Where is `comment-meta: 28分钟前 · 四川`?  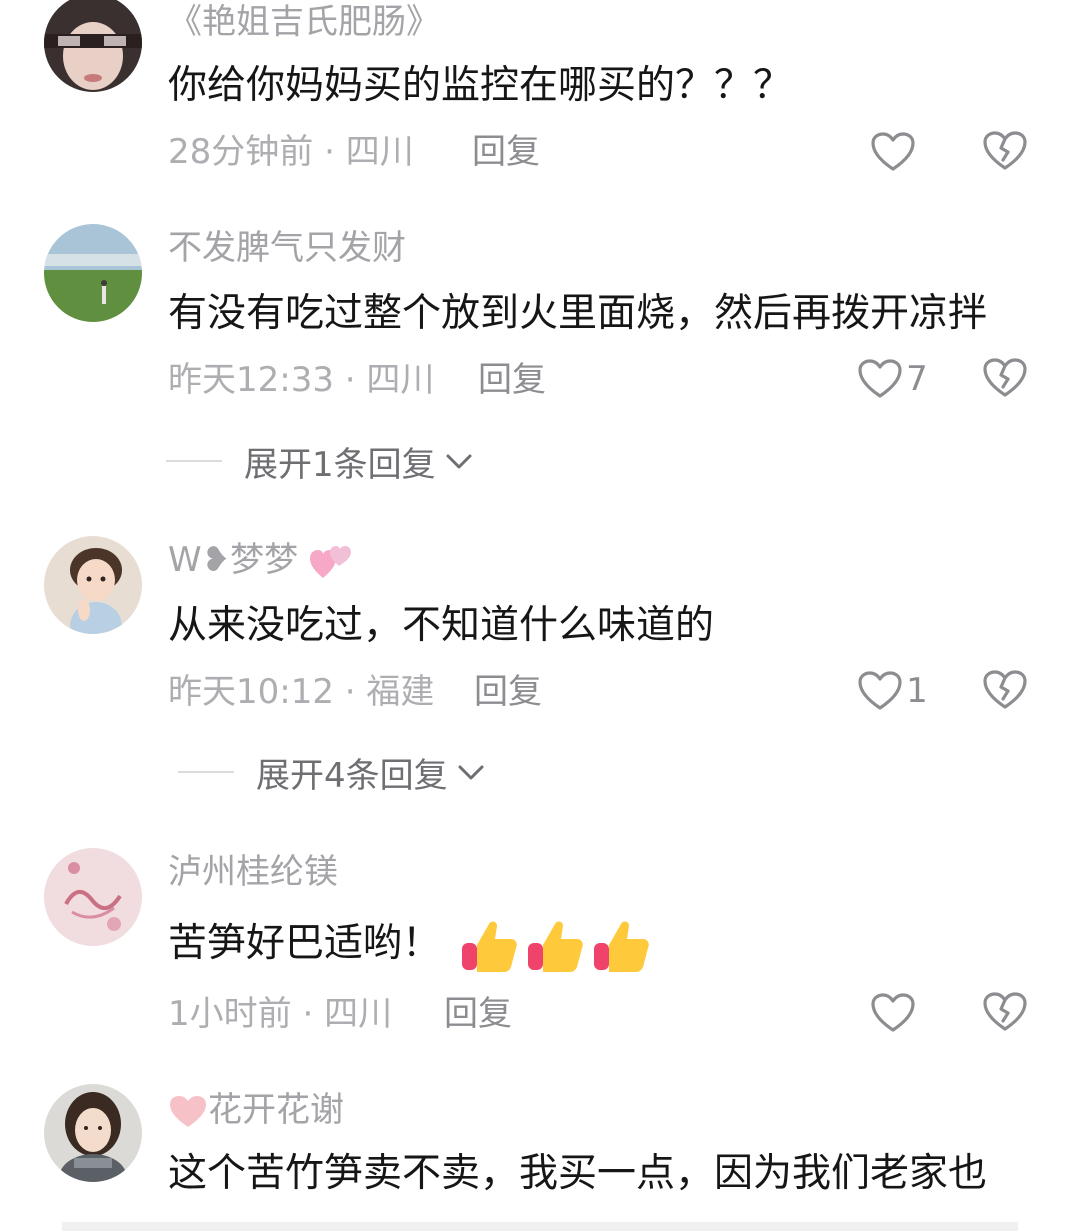
comment-meta: 28分钟前 · 四川 is located at coordinates (291, 152).